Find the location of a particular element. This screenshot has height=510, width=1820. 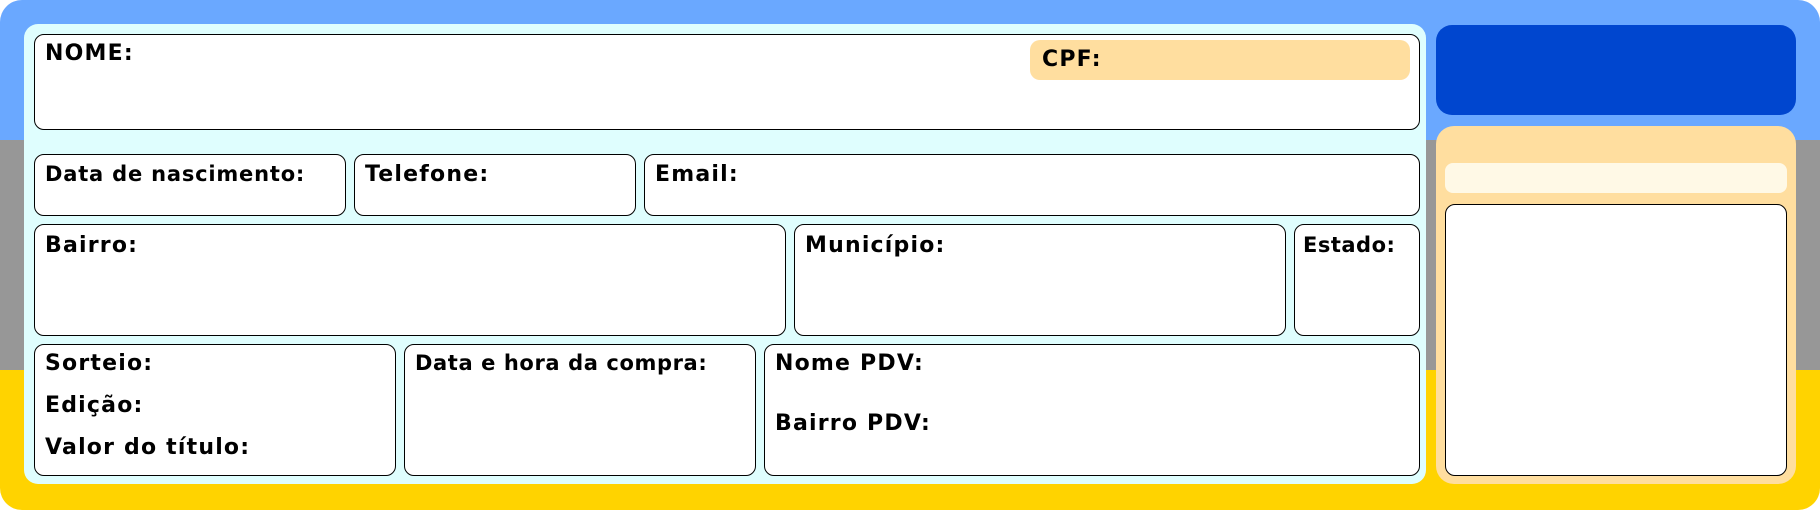

estado-field: Estado: is located at coordinates (1357, 280).